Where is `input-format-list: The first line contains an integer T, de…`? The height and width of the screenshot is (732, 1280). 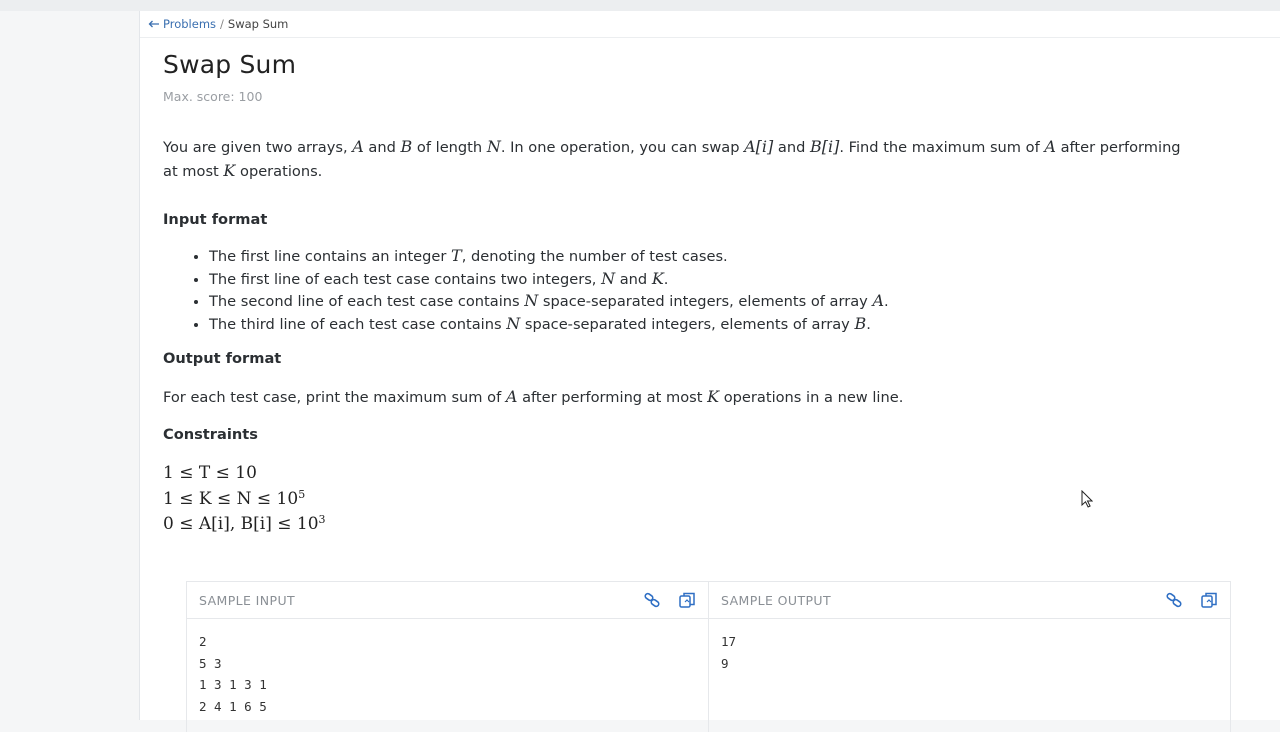
input-format-list: The first line contains an integer T, de… is located at coordinates (526, 290).